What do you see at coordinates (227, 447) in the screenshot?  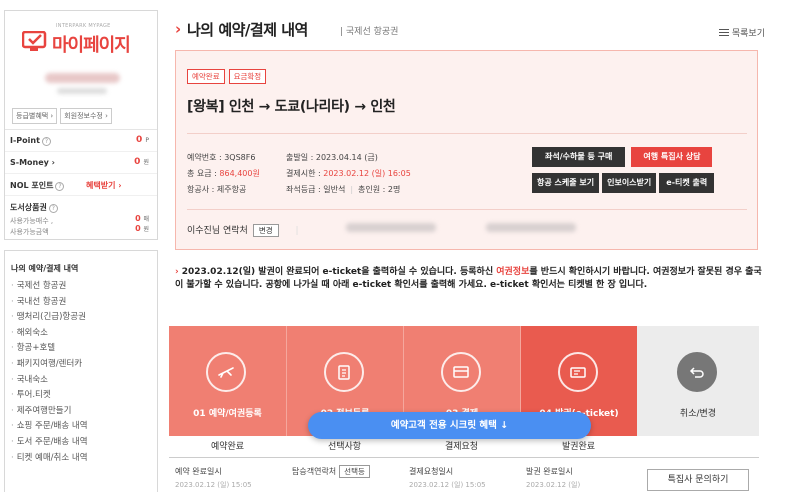 I see `step-status: 예약완료` at bounding box center [227, 447].